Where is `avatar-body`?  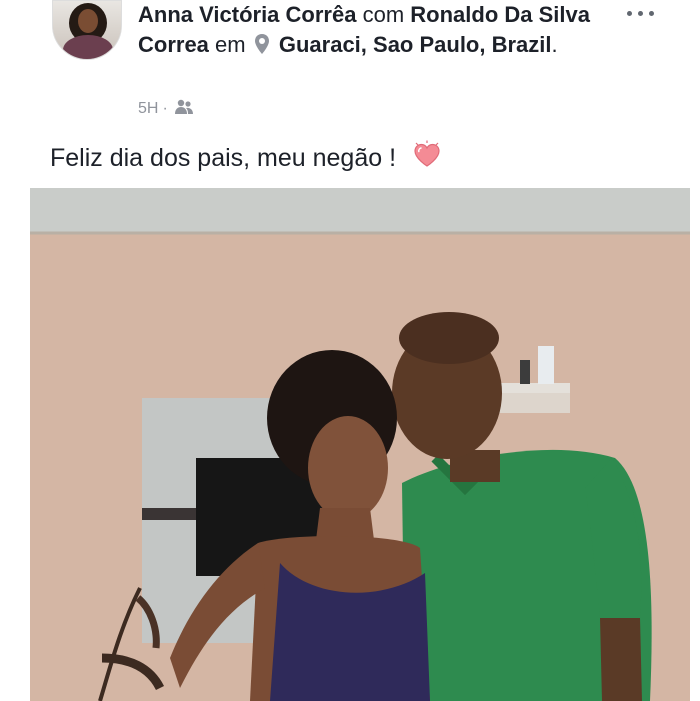 avatar-body is located at coordinates (88, 47).